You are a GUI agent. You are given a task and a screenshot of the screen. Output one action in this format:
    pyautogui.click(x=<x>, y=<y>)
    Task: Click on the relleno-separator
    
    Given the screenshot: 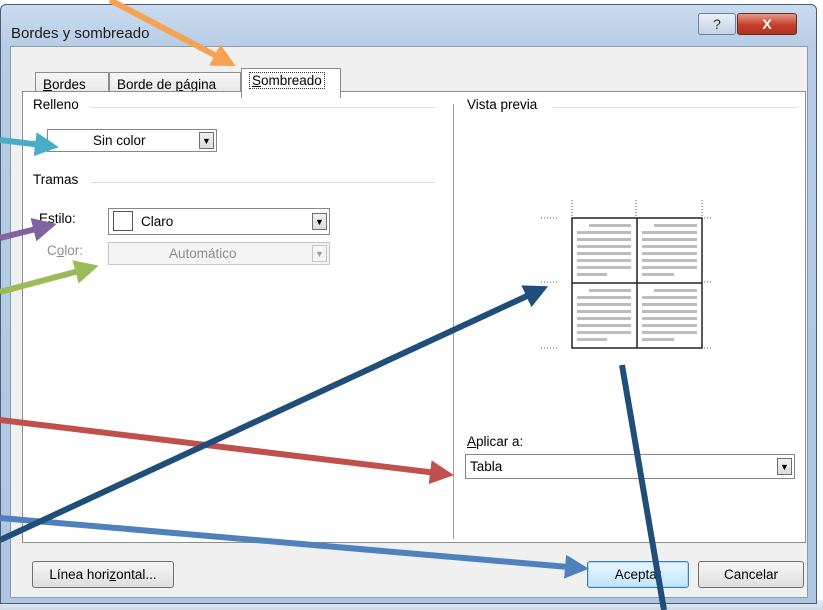 What is the action you would take?
    pyautogui.click(x=263, y=107)
    